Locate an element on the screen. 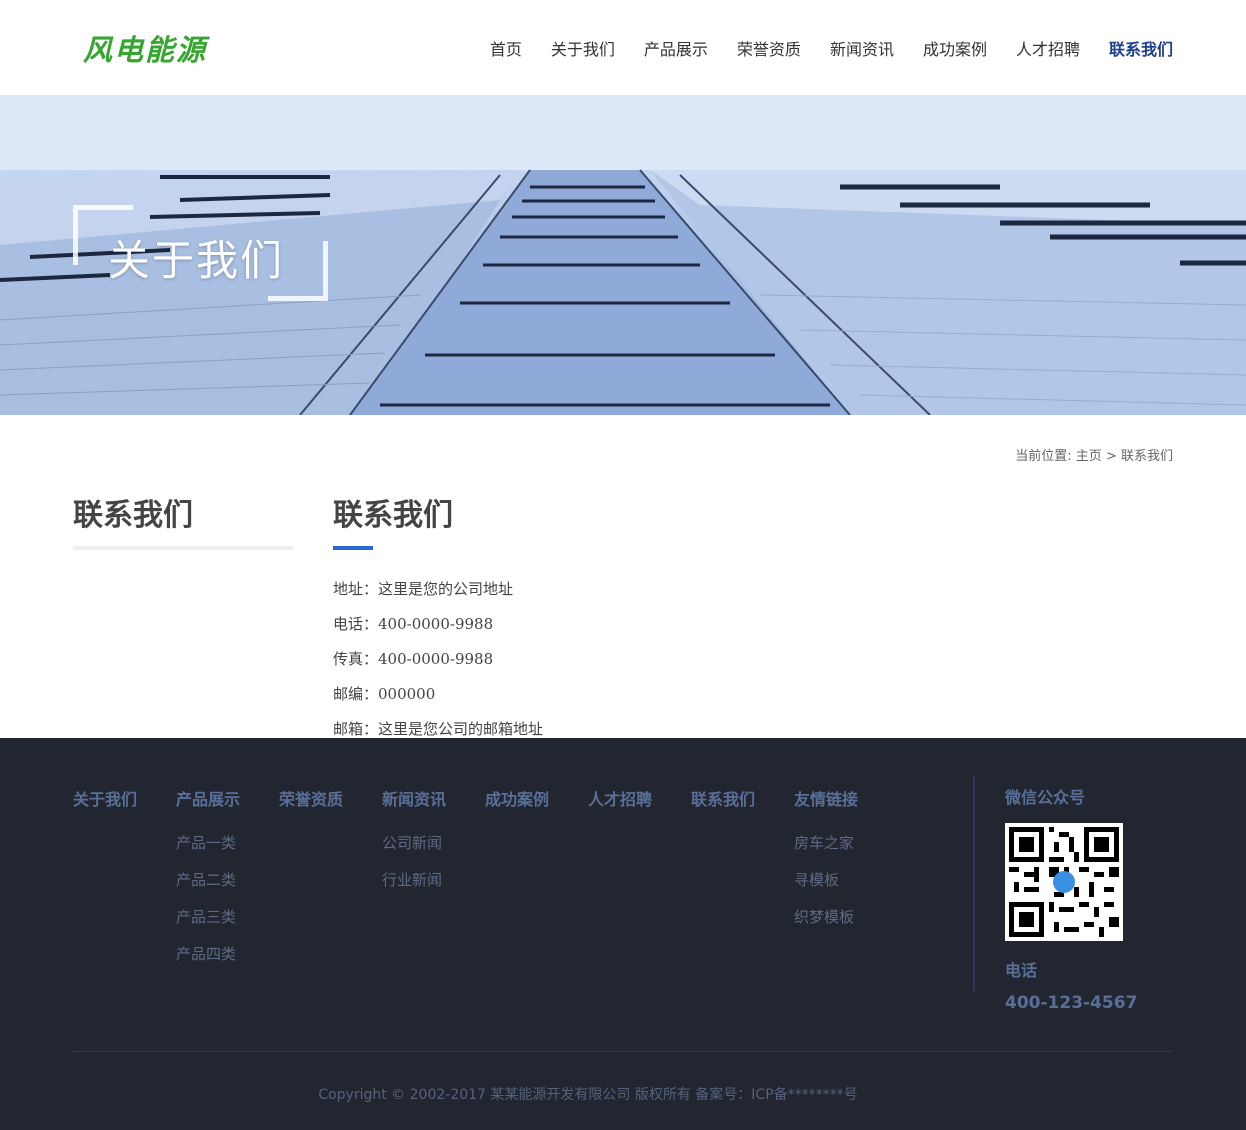 This screenshot has width=1246, height=1130. breadcrumb: 当前位置: 主页 > 联系我们 is located at coordinates (623, 445).